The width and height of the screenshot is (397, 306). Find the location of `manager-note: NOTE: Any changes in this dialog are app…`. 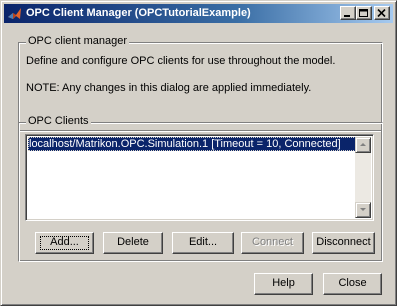

manager-note: NOTE: Any changes in this dialog are app… is located at coordinates (169, 88).